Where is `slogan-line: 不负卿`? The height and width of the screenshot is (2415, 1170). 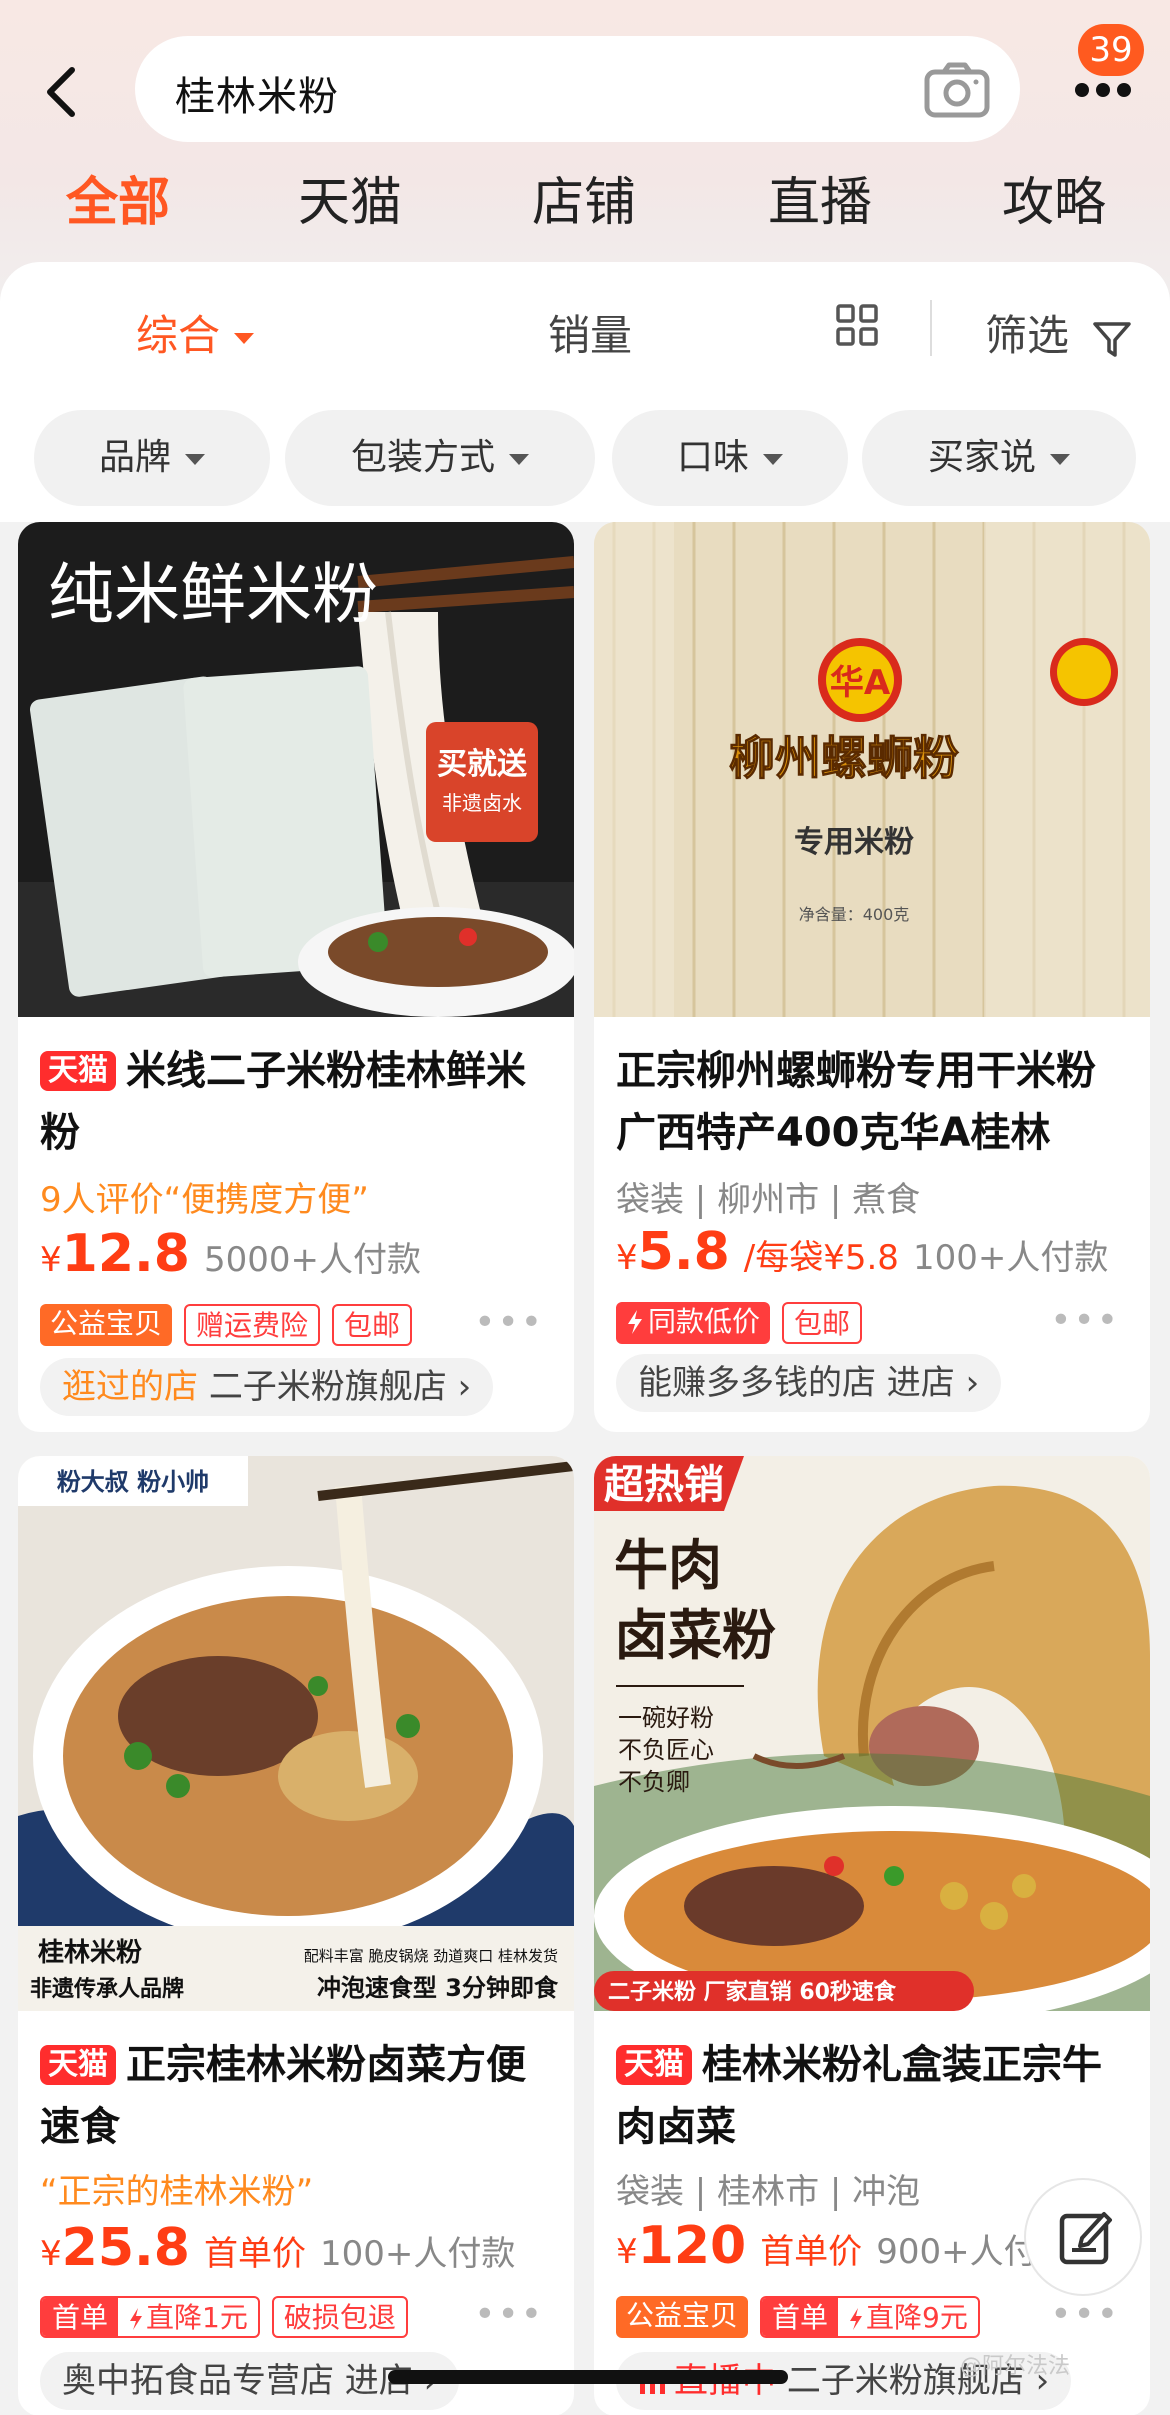
slogan-line: 不负卿 is located at coordinates (654, 1782).